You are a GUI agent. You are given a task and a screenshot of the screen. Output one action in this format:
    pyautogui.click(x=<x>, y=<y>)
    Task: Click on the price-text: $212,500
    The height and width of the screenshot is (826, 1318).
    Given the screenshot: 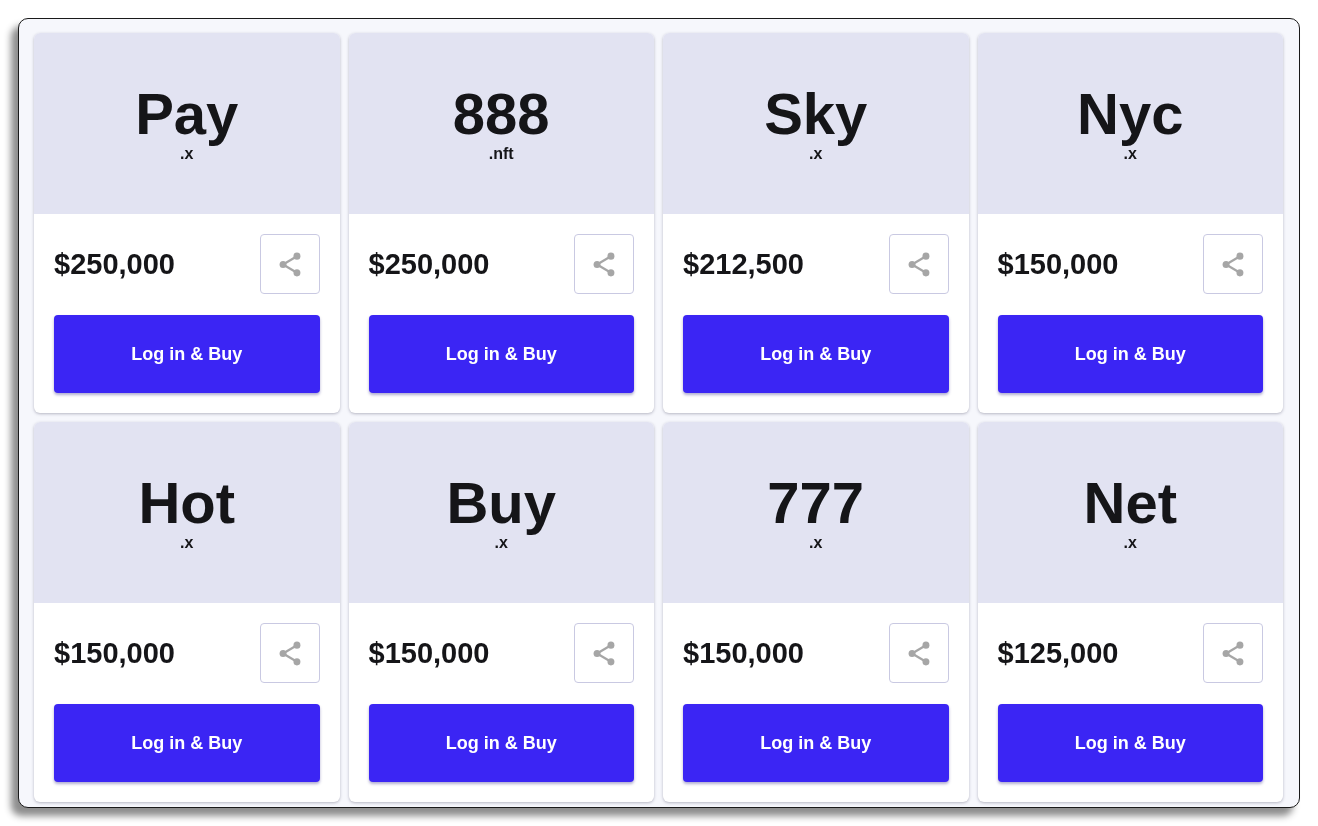 What is the action you would take?
    pyautogui.click(x=743, y=264)
    